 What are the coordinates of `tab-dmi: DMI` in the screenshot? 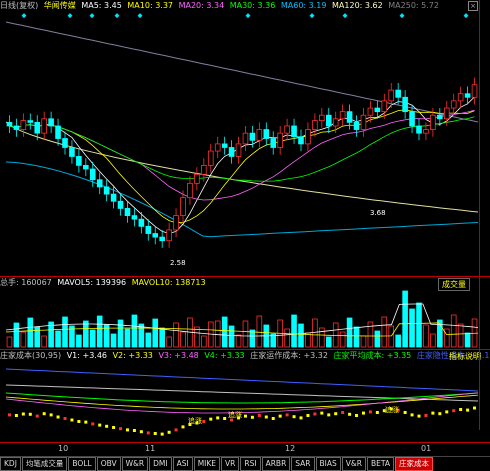 It's located at (160, 464).